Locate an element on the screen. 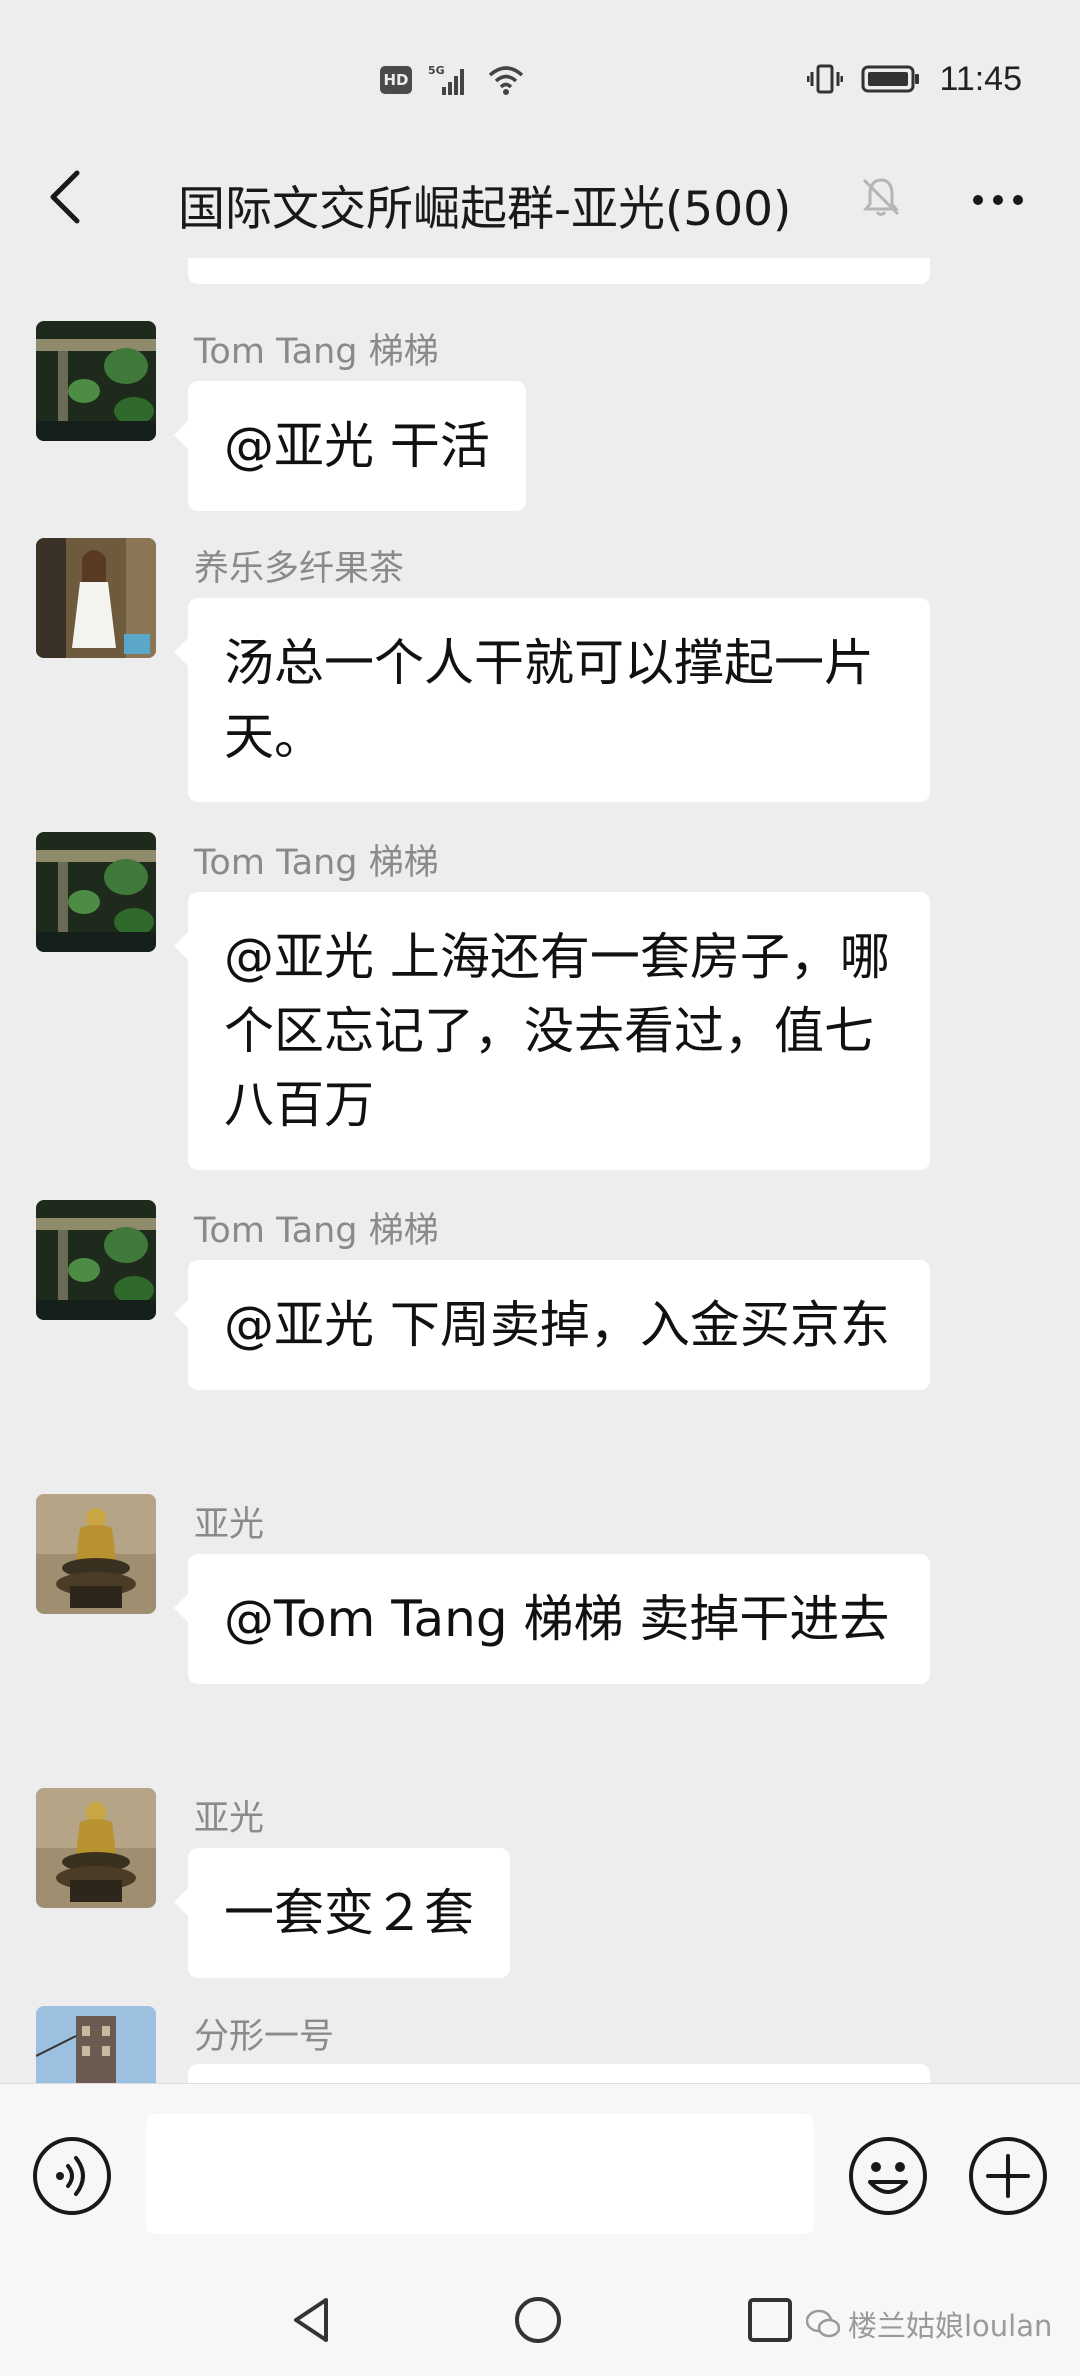  message-bubble: @亚光 干活 is located at coordinates (350, 446).